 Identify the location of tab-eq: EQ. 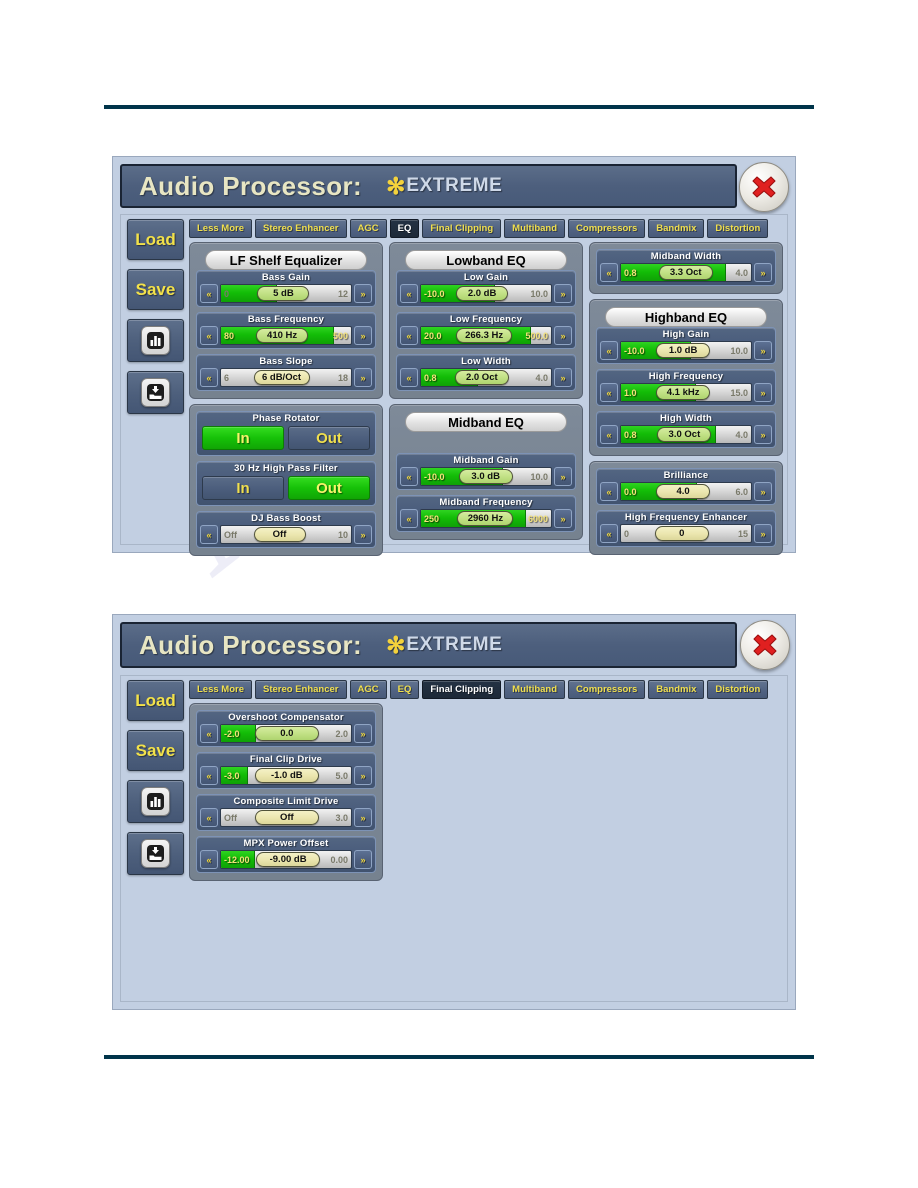
(404, 228).